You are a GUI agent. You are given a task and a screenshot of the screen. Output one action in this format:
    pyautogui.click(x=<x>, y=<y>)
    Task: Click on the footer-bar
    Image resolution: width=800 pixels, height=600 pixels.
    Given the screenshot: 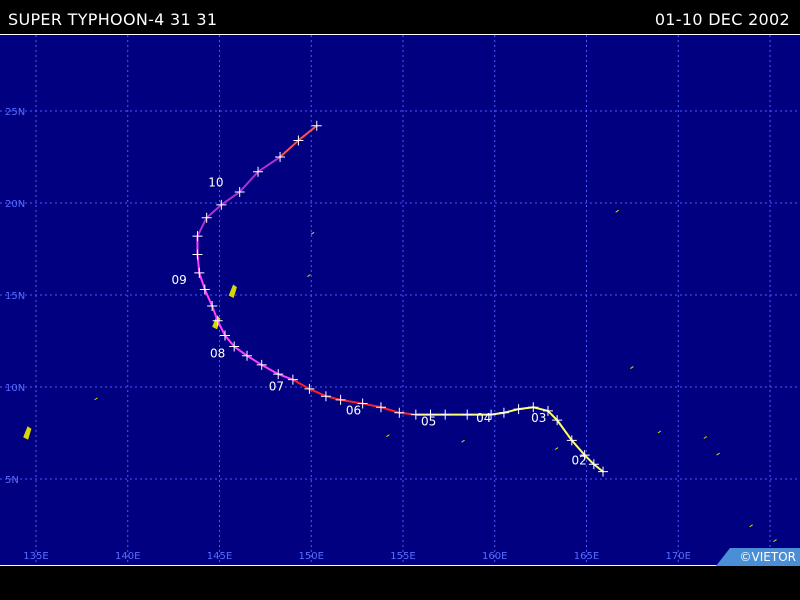 What is the action you would take?
    pyautogui.click(x=400, y=583)
    